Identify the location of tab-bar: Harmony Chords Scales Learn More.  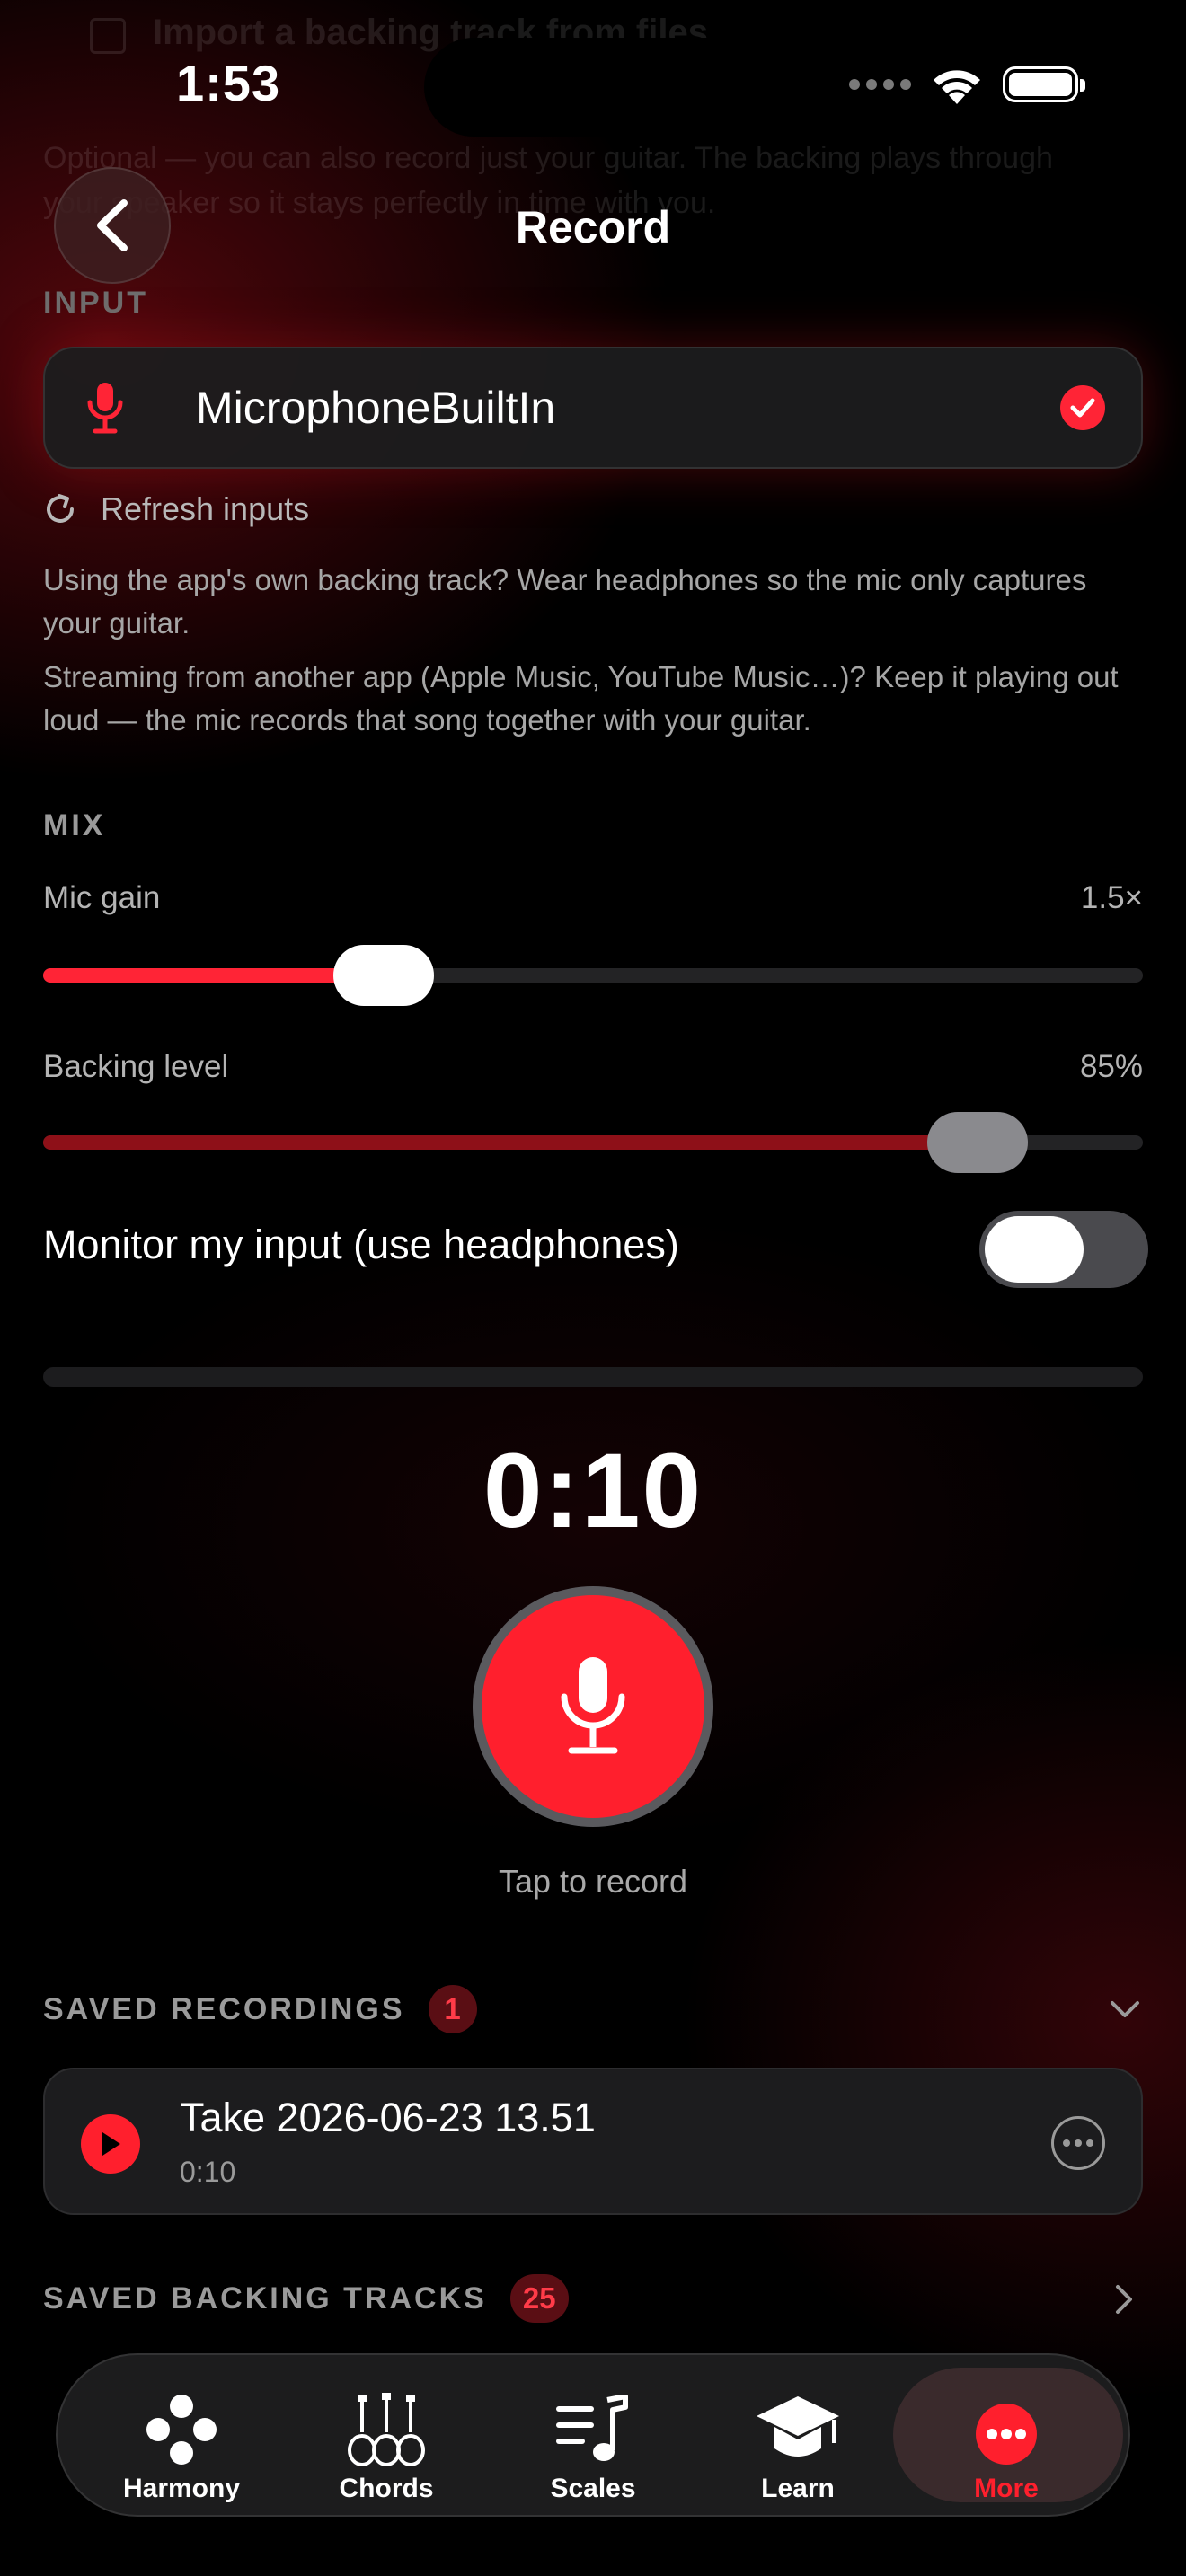
(593, 2435).